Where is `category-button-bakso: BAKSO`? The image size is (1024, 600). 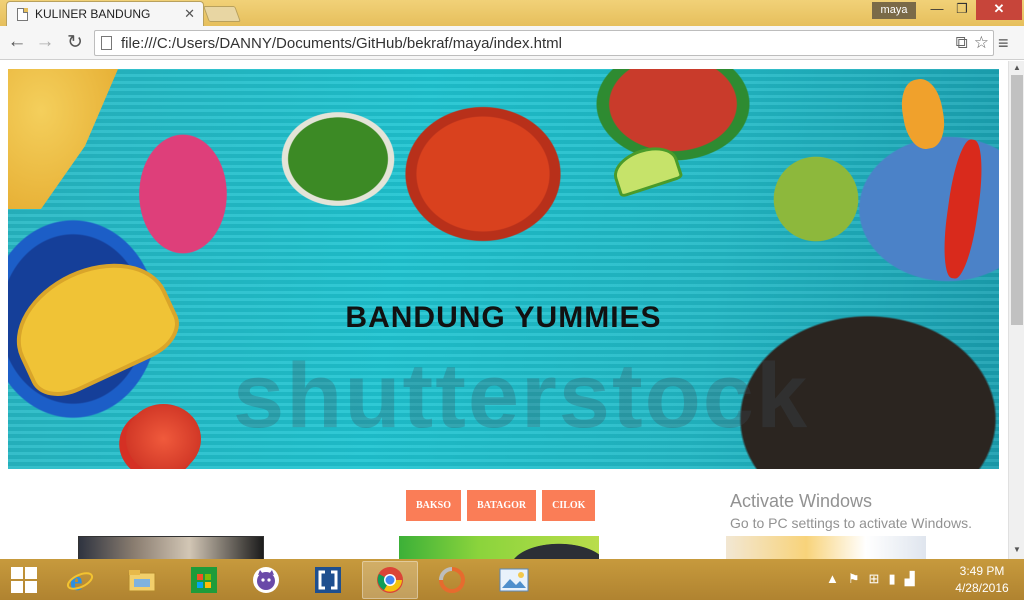 category-button-bakso: BAKSO is located at coordinates (434, 505).